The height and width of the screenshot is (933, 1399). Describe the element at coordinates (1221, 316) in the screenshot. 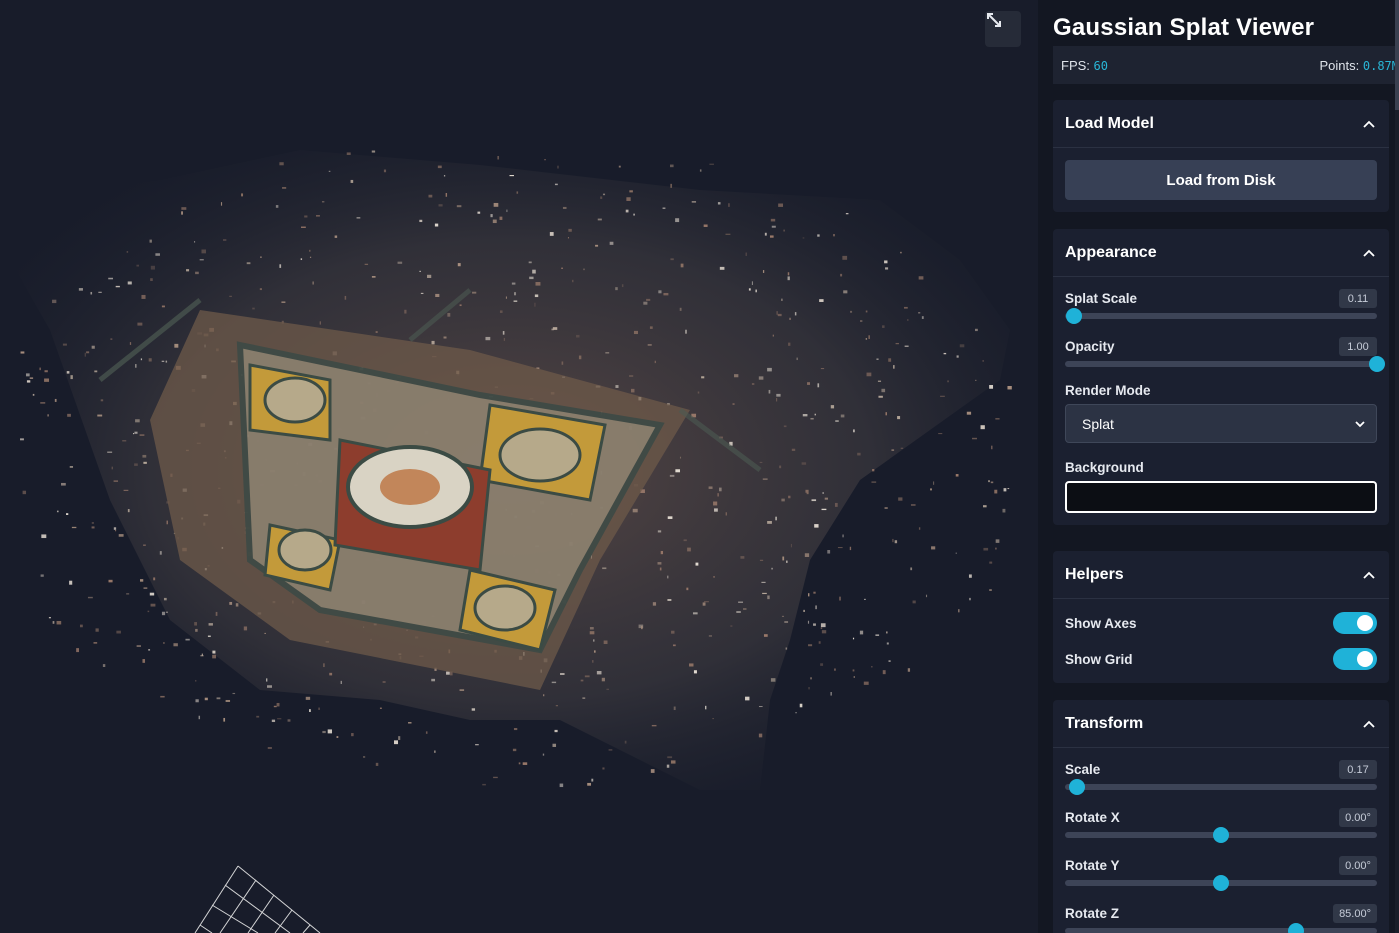

I see `splat-scale-slider` at that location.